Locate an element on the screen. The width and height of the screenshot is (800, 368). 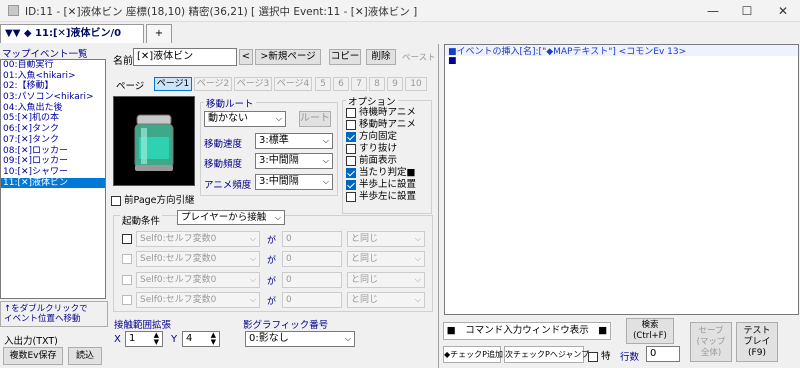
command-input-button: ■ コマンド入力ウィンドウ表示 ■ is located at coordinates (527, 331).